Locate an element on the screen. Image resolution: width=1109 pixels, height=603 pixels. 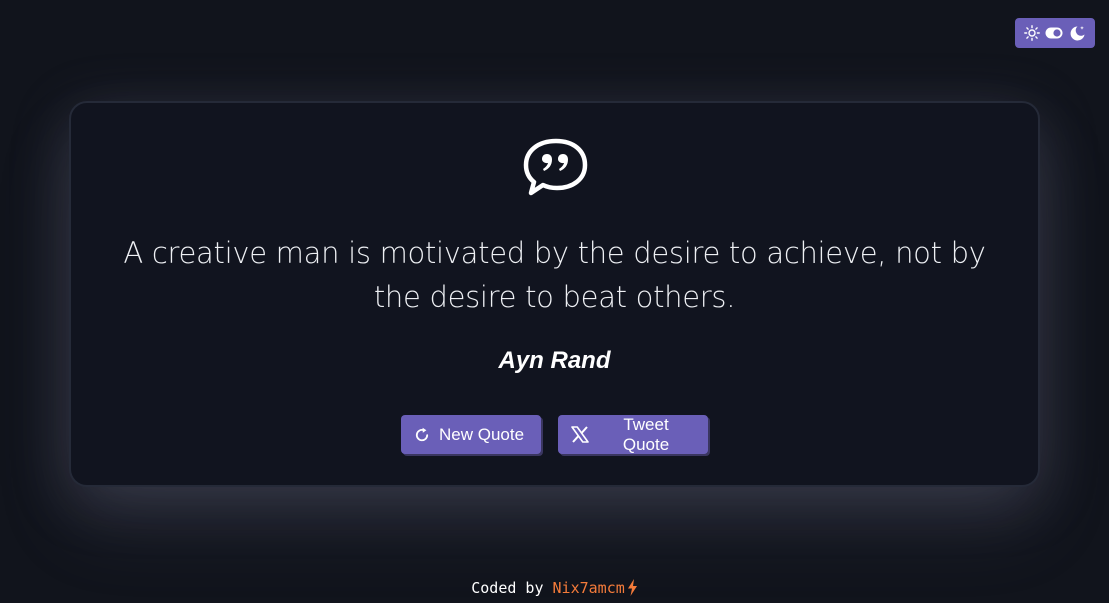
toggle-icon is located at coordinates (1054, 33).